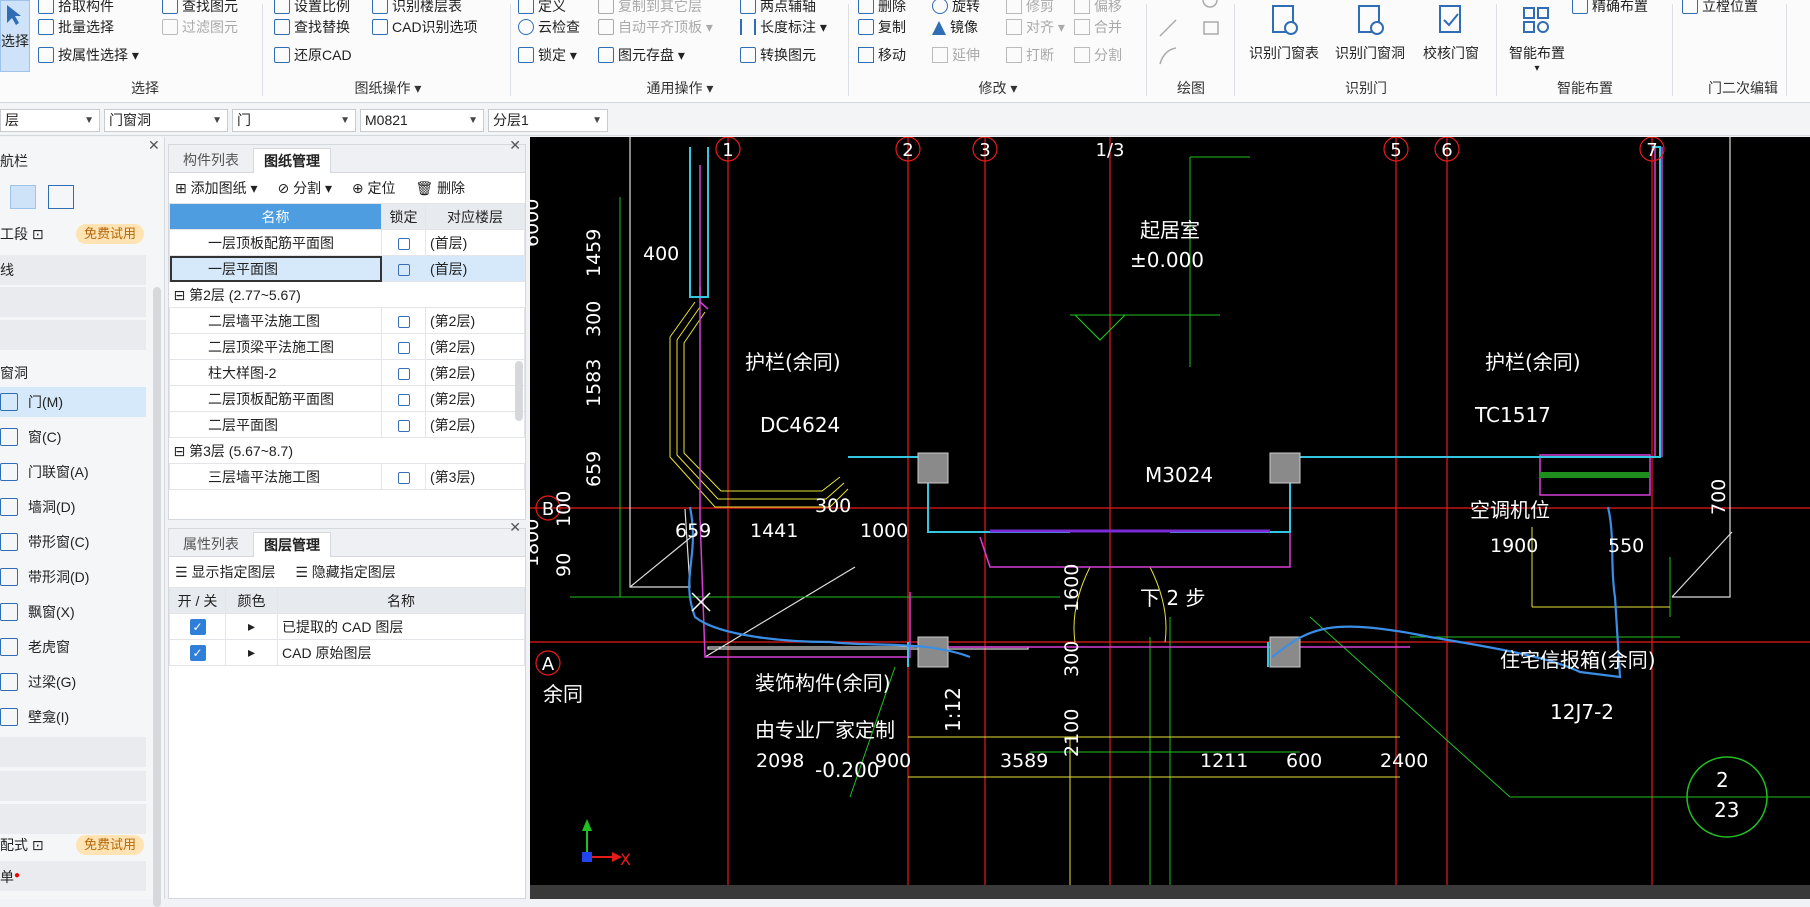 Image resolution: width=1810 pixels, height=907 pixels. Describe the element at coordinates (197, 627) in the screenshot. I see `checkbox-checked-icon: ✓` at that location.